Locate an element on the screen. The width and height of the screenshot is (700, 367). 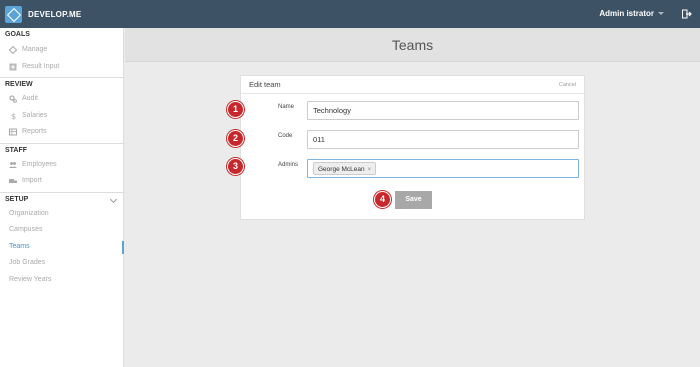
sidebar-item-result-input: Result Input is located at coordinates (61, 67).